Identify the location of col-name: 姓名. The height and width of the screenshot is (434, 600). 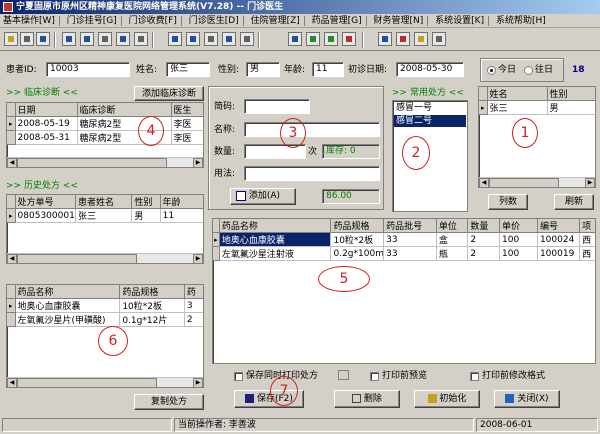
(517, 94).